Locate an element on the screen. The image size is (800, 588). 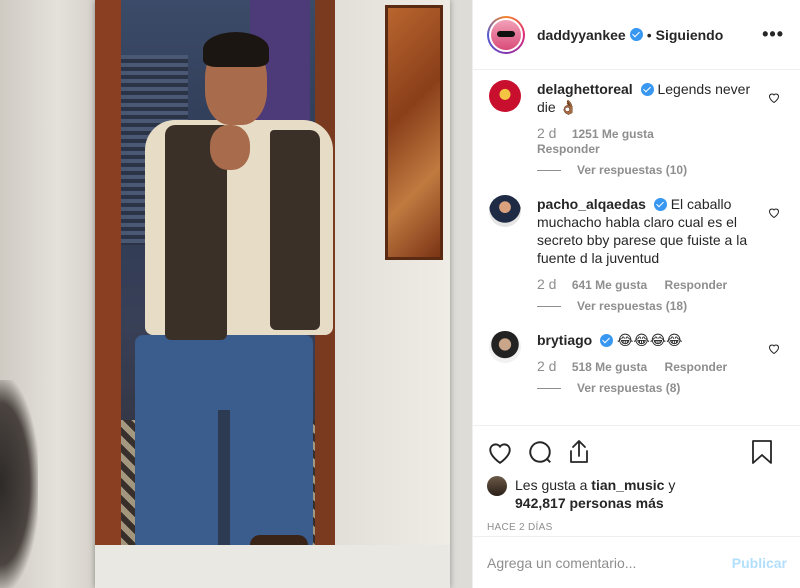
photo-person-hair is located at coordinates (236, 49).